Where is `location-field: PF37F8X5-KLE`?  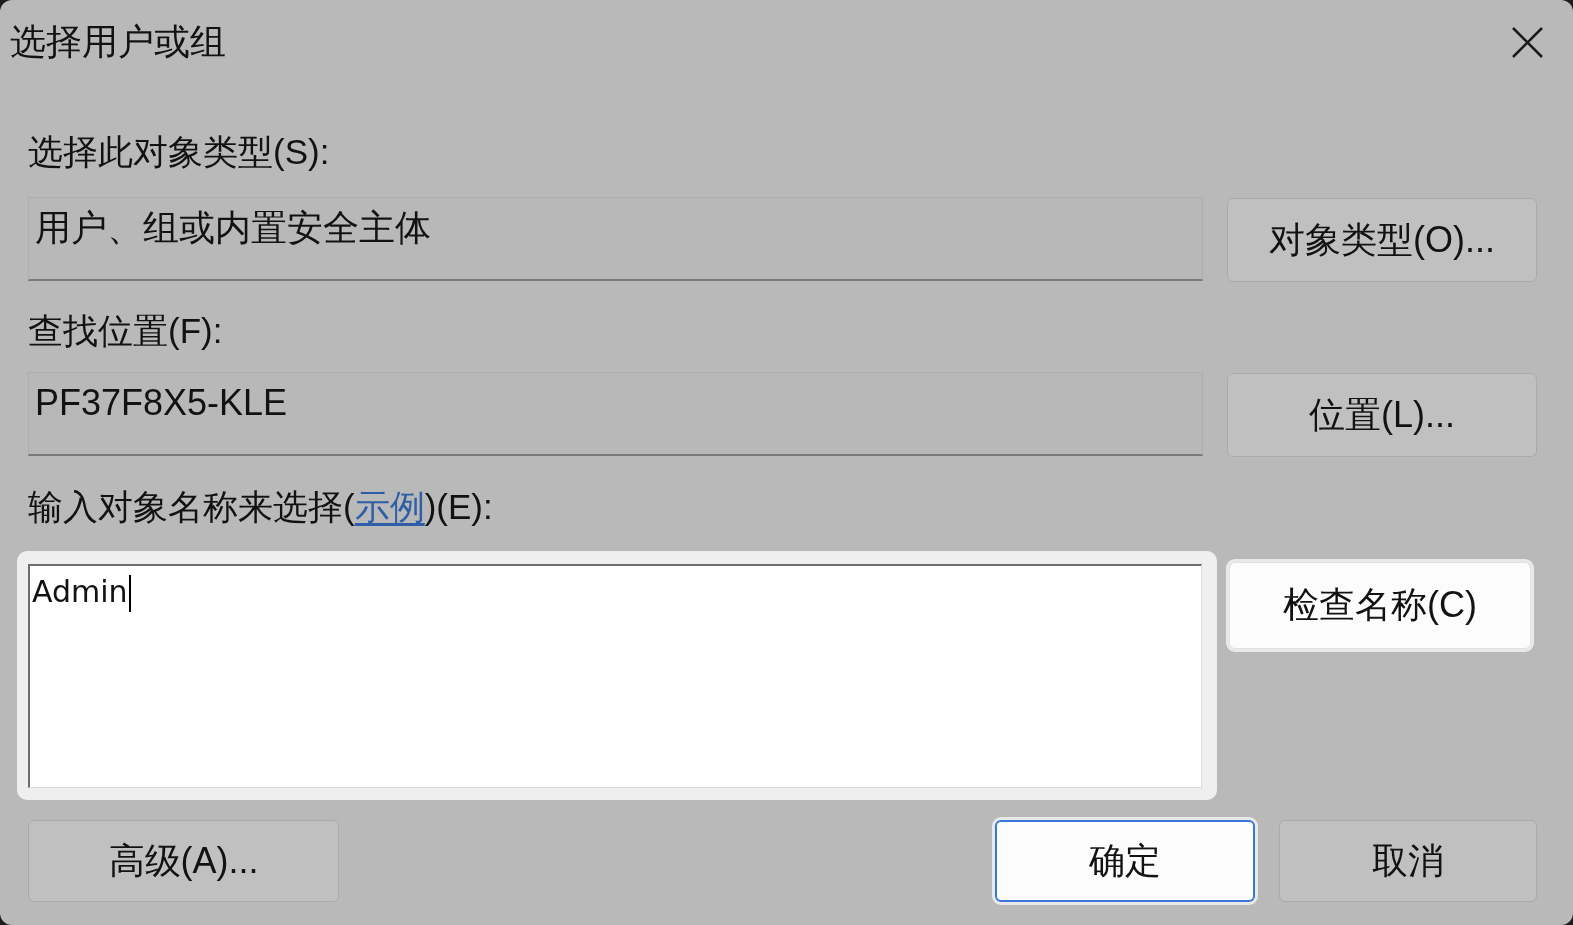 location-field: PF37F8X5-KLE is located at coordinates (615, 414).